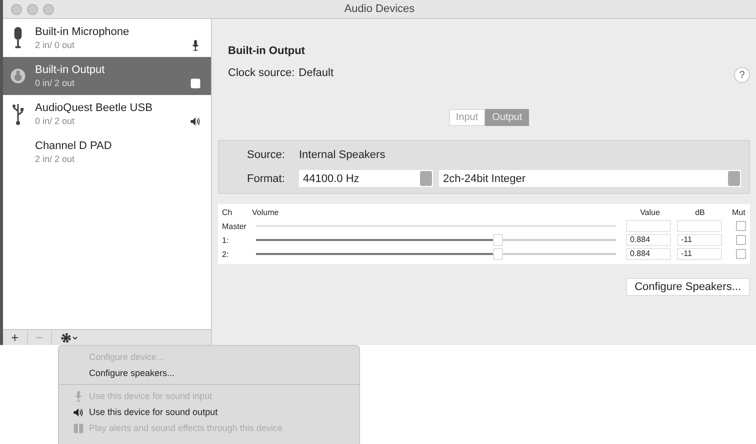  Describe the element at coordinates (226, 240) in the screenshot. I see `channel-label: 1:` at that location.